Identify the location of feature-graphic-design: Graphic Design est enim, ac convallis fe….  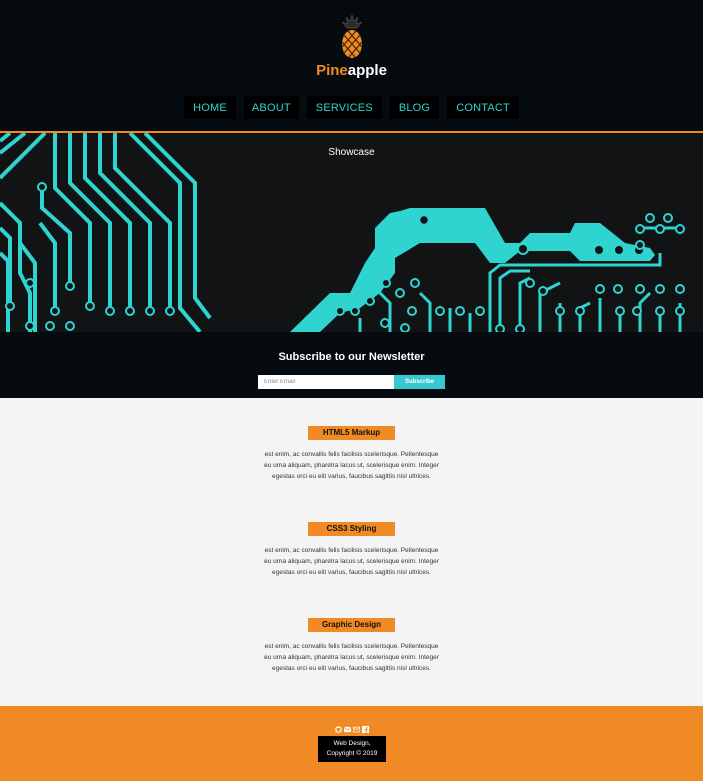
(351, 644).